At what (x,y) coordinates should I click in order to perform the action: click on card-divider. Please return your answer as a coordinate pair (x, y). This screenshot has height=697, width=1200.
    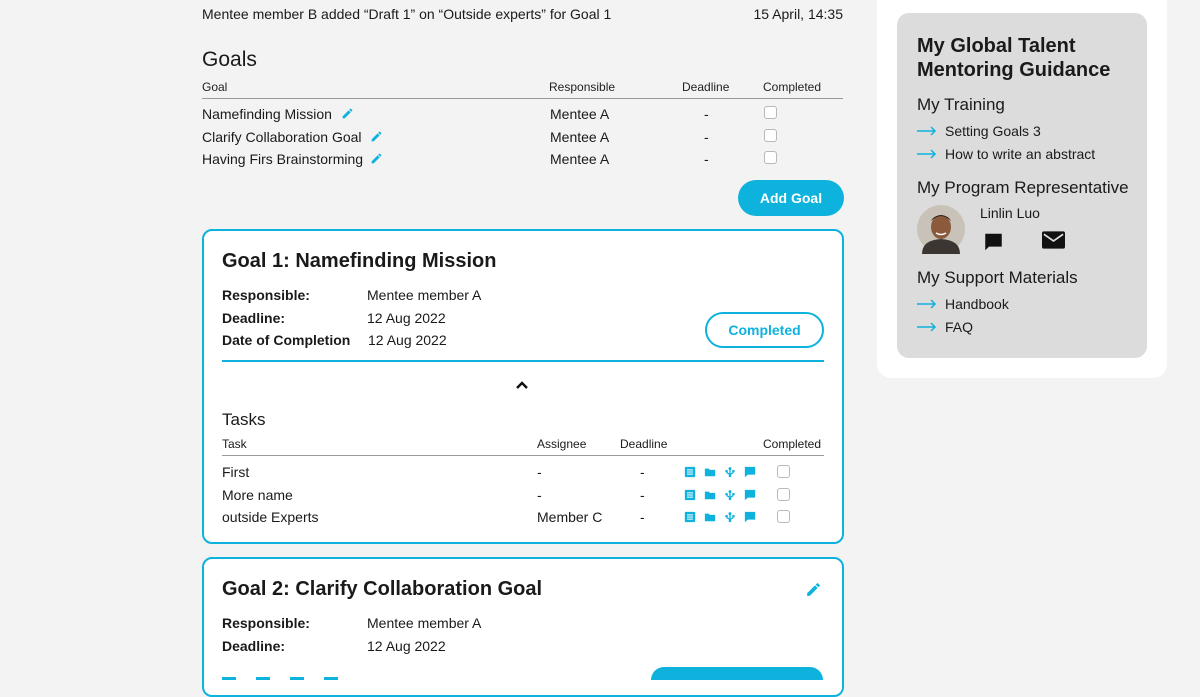
    Looking at the image, I should click on (523, 361).